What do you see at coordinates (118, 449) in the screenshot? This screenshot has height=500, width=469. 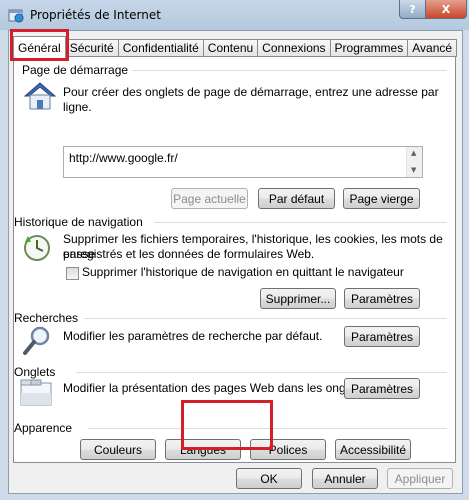 I see `colors-button: Couleurs` at bounding box center [118, 449].